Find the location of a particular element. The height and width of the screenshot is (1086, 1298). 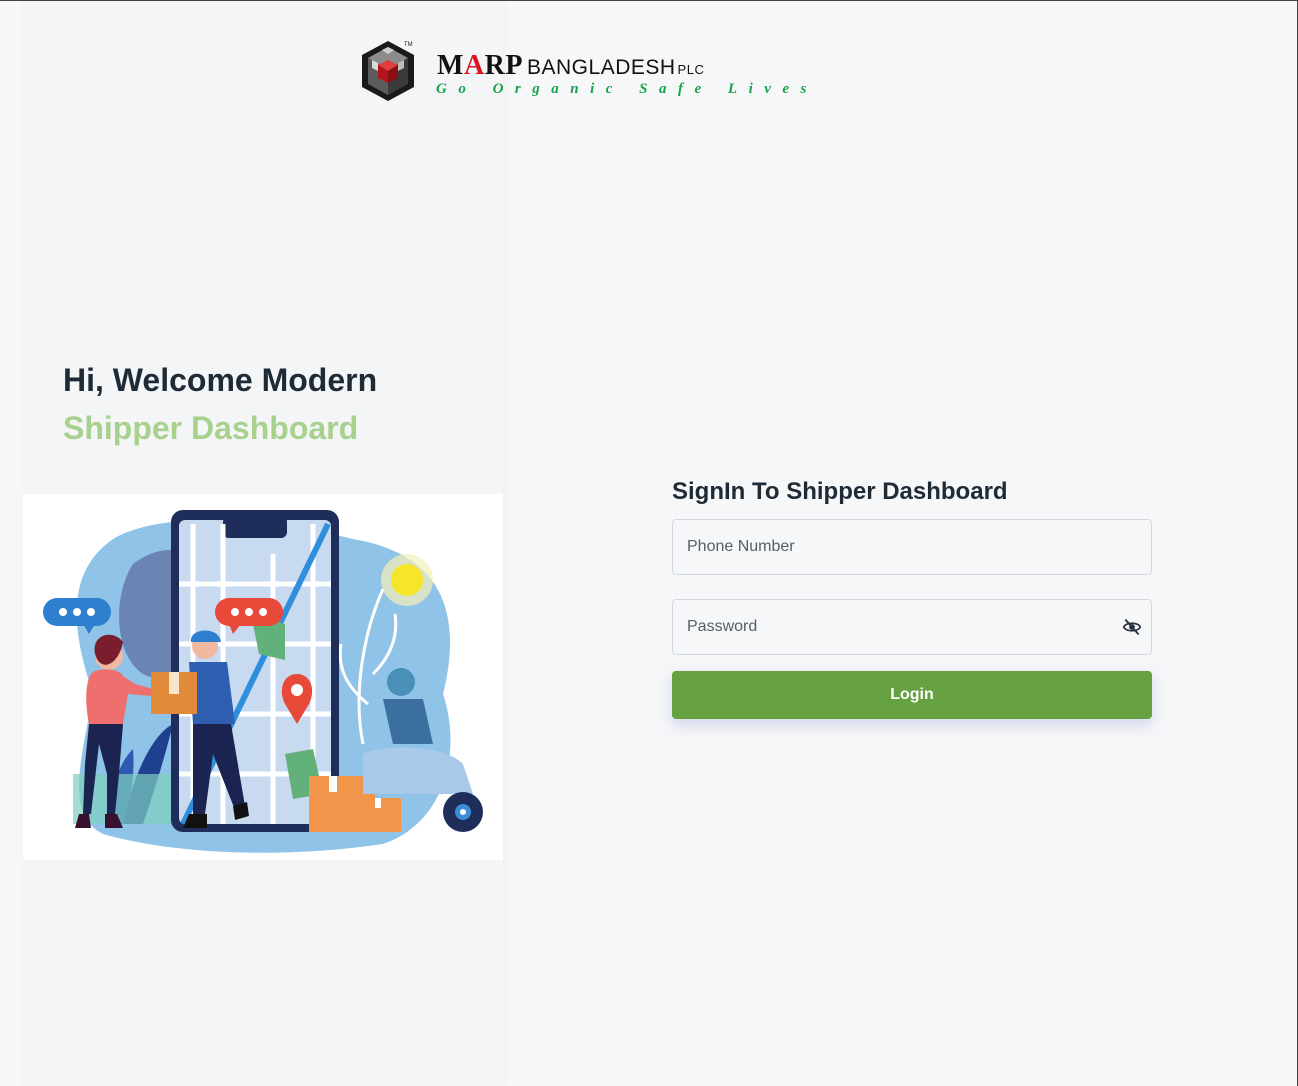

signin-title: SignIn To Shipper Dashboard is located at coordinates (840, 491).